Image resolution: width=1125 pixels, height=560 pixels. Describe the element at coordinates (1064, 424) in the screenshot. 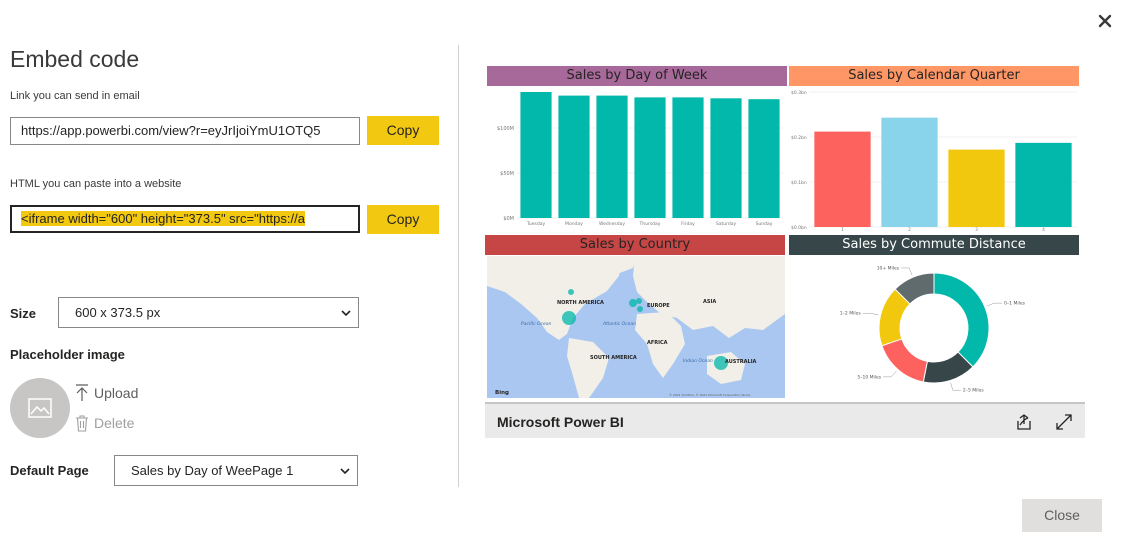

I see `fullscreen-icon` at that location.